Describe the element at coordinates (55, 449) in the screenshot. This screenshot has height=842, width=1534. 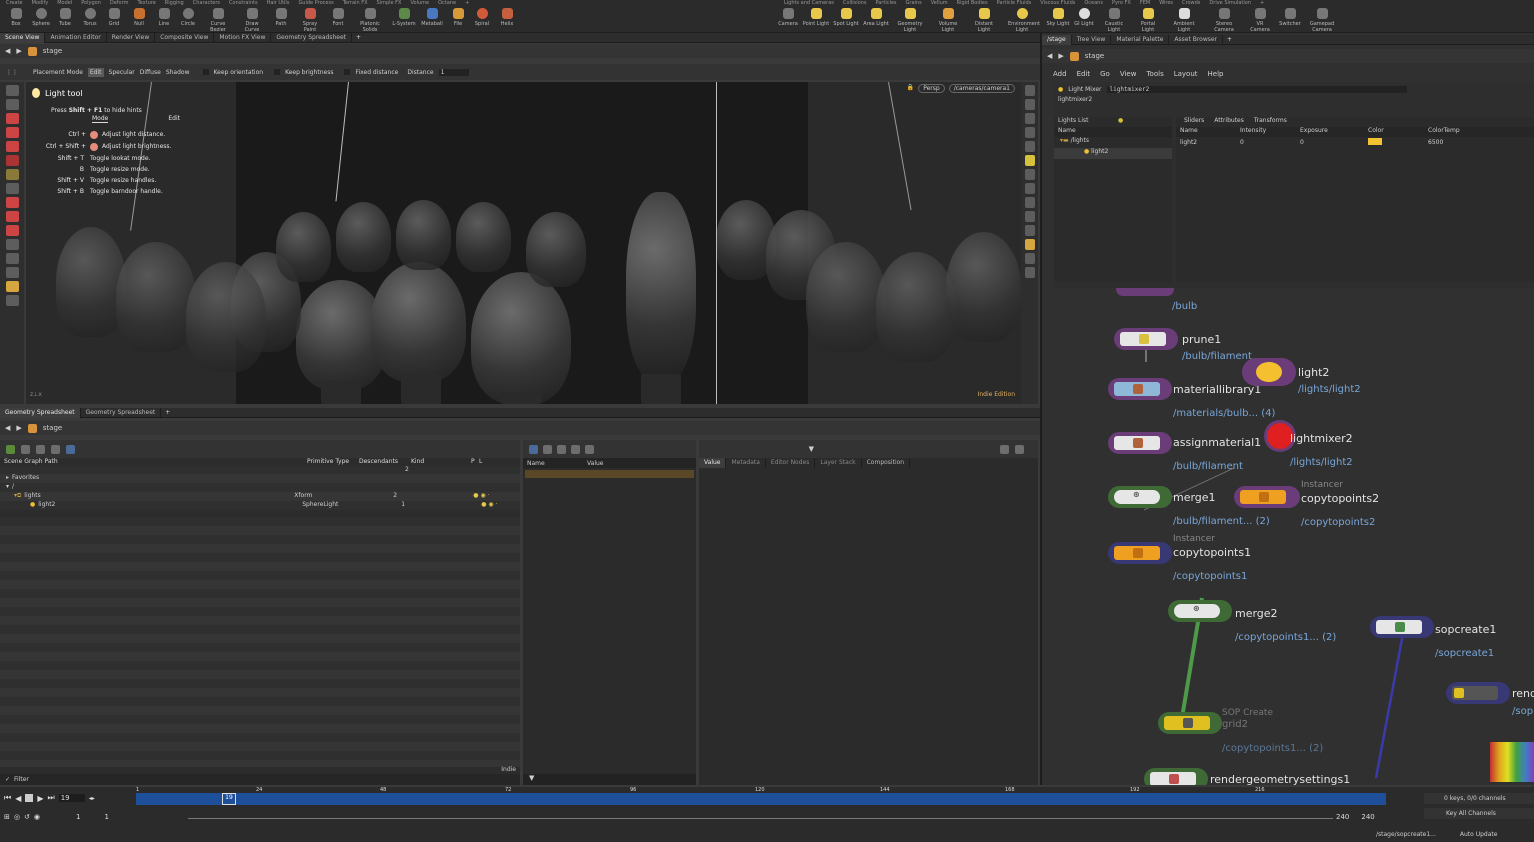
I see `filter-icon` at that location.